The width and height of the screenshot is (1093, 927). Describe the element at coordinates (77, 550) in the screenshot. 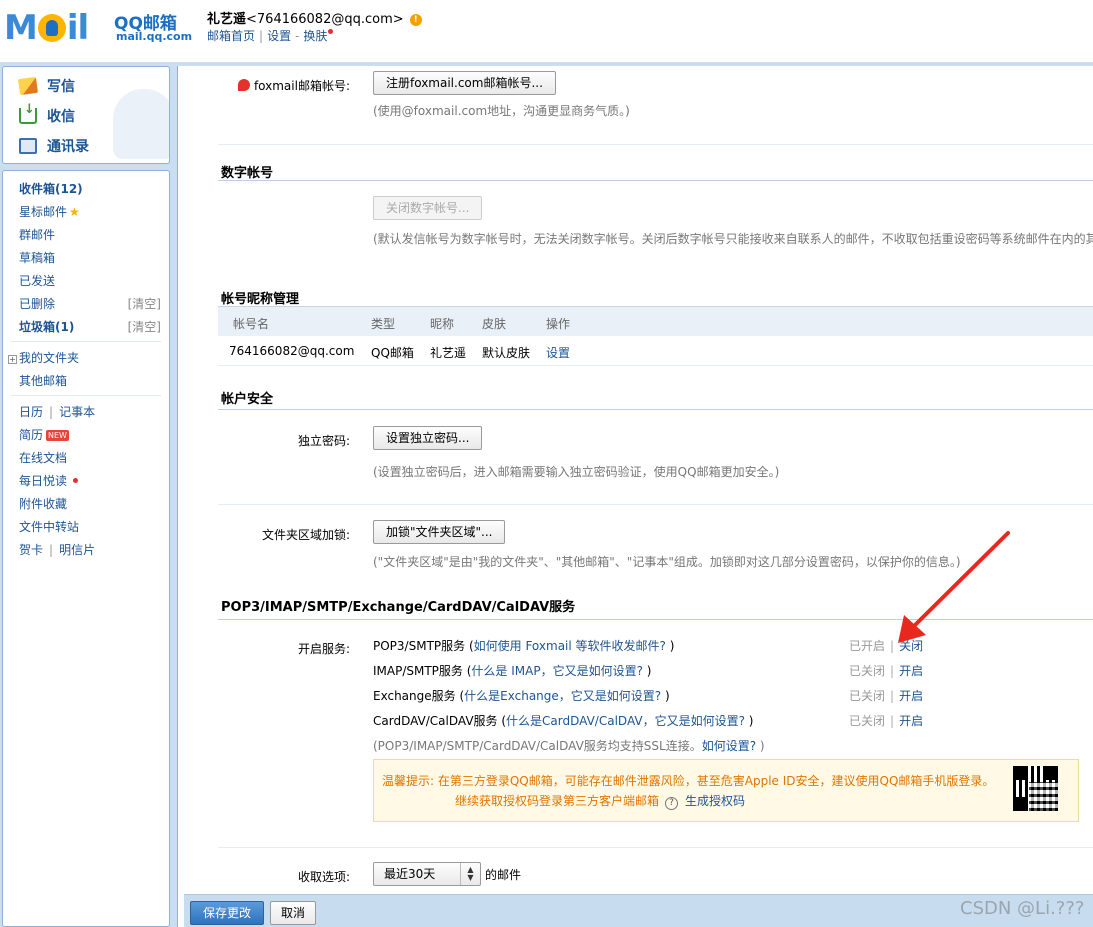

I see `nav-postcards: 明信片` at that location.